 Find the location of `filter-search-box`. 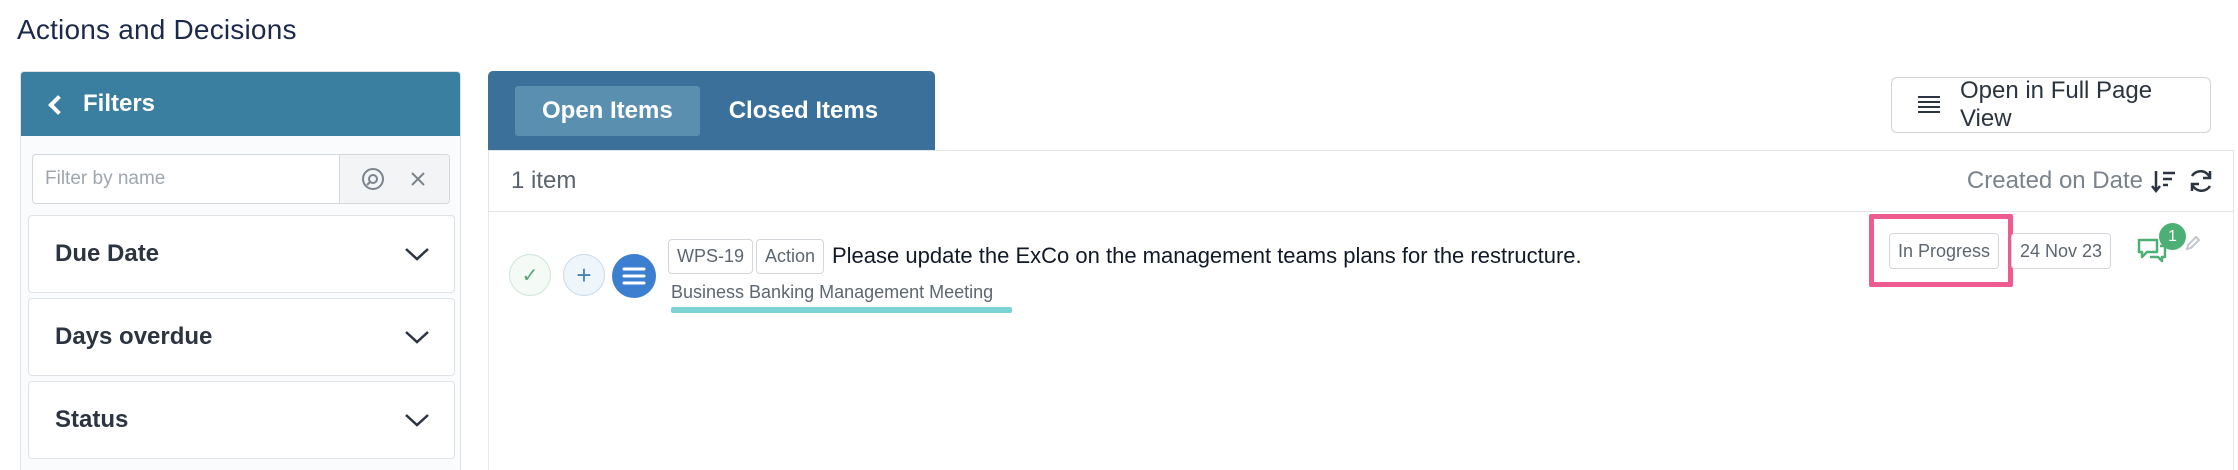

filter-search-box is located at coordinates (241, 179).